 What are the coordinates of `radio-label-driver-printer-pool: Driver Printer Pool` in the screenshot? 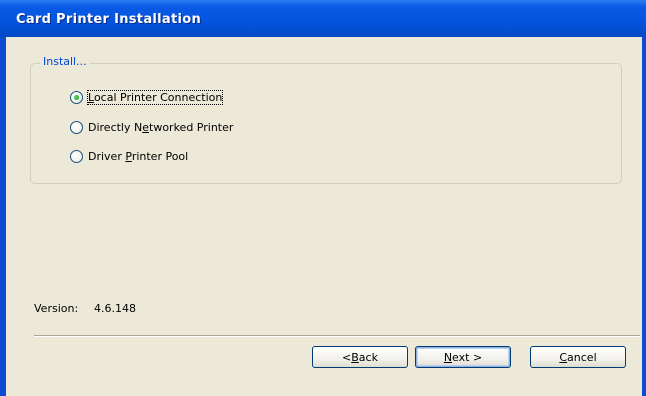 It's located at (138, 156).